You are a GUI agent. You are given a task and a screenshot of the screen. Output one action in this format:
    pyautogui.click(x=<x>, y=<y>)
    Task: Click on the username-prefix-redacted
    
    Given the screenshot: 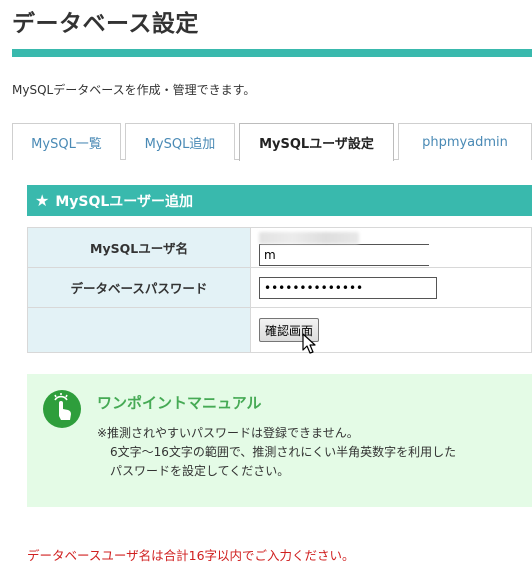 What is the action you would take?
    pyautogui.click(x=309, y=237)
    